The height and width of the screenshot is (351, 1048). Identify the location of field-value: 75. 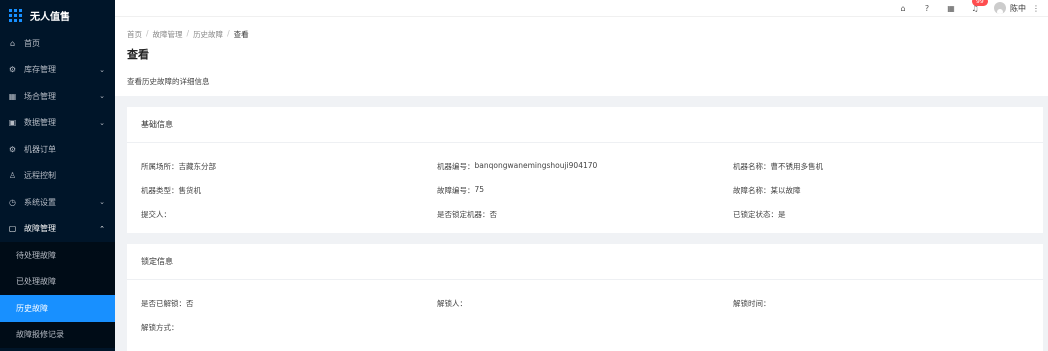
(479, 189).